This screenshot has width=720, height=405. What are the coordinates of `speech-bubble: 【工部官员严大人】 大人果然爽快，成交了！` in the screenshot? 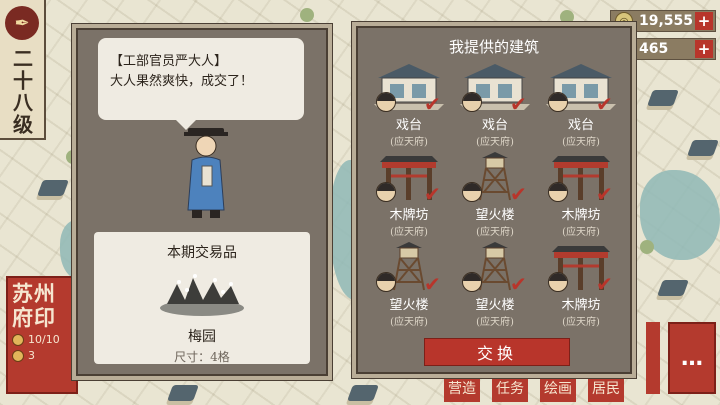 It's located at (201, 84).